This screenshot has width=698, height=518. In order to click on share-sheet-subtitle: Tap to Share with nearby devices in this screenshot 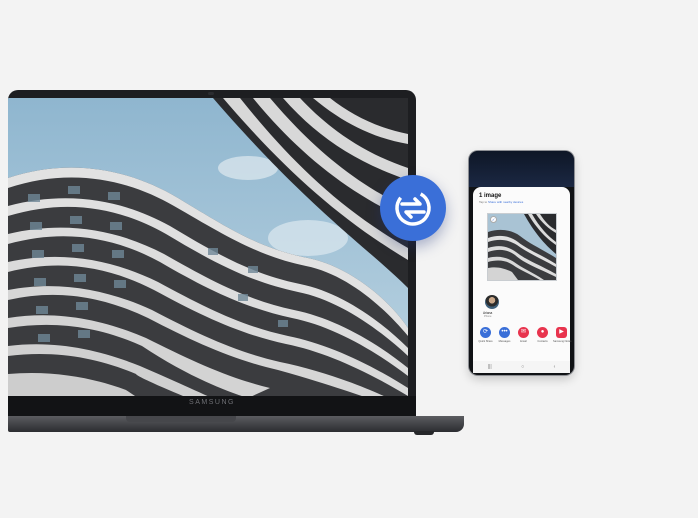, I will do `click(501, 202)`.